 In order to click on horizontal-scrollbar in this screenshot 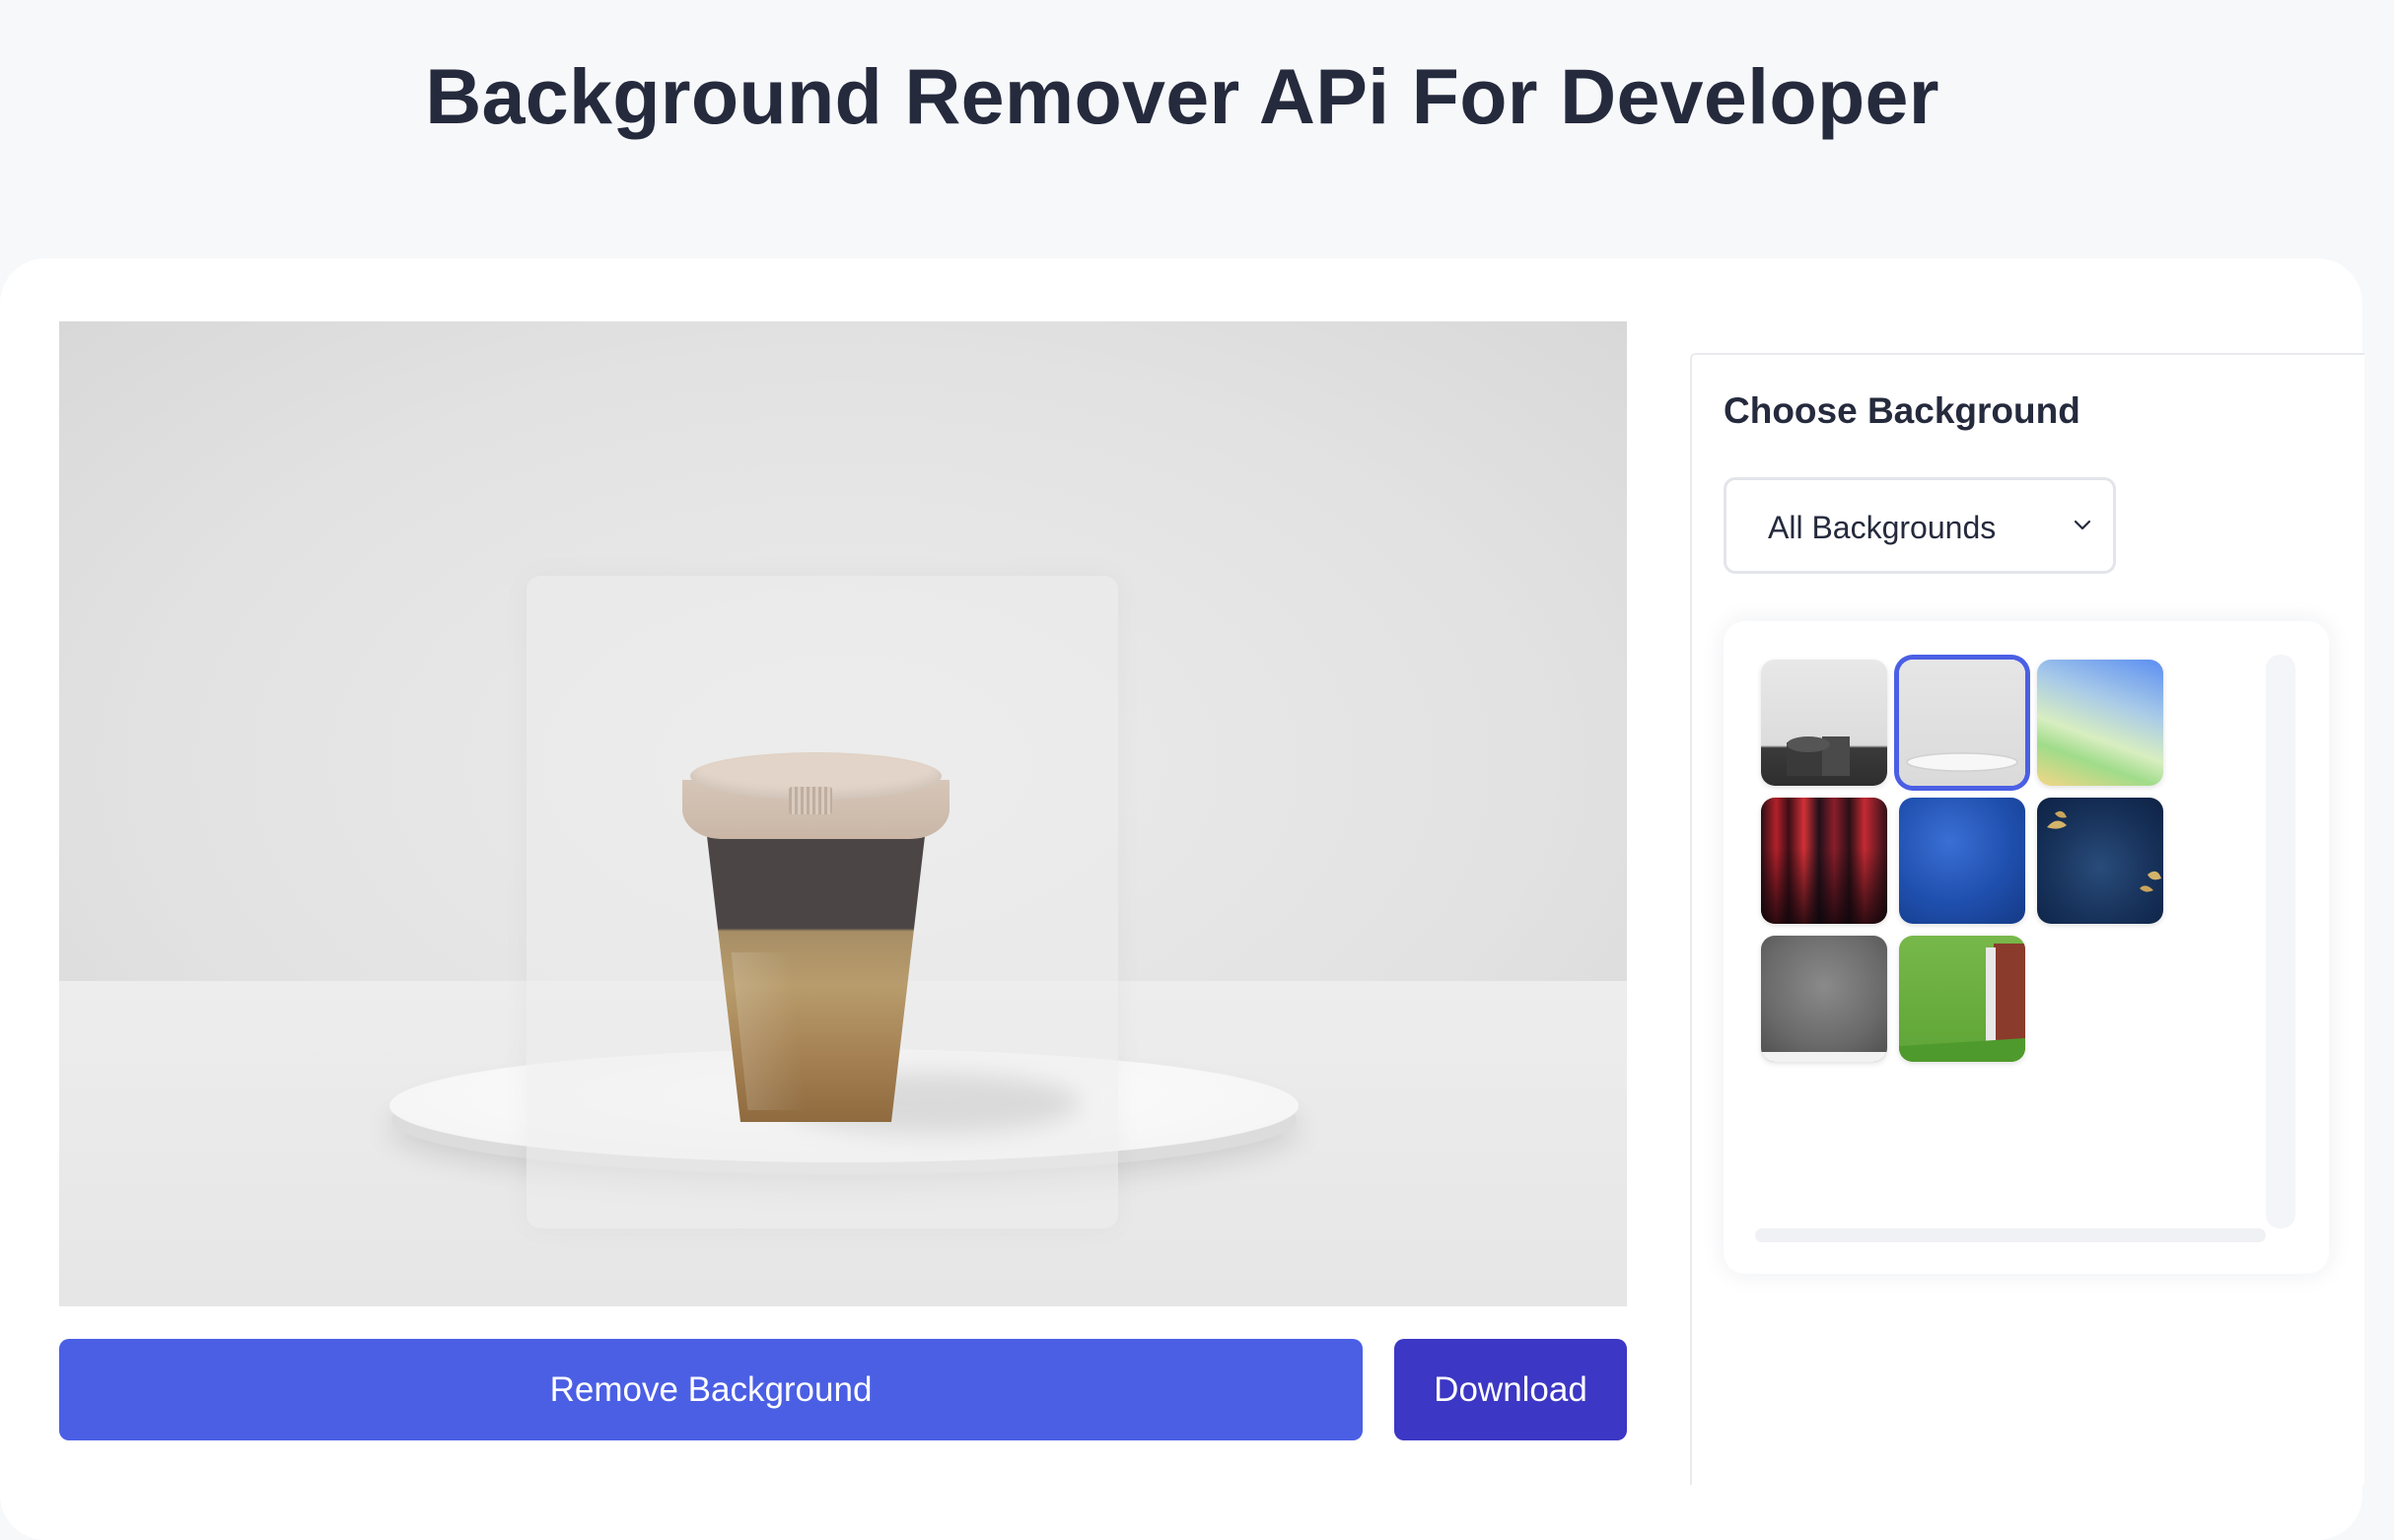, I will do `click(2011, 1235)`.